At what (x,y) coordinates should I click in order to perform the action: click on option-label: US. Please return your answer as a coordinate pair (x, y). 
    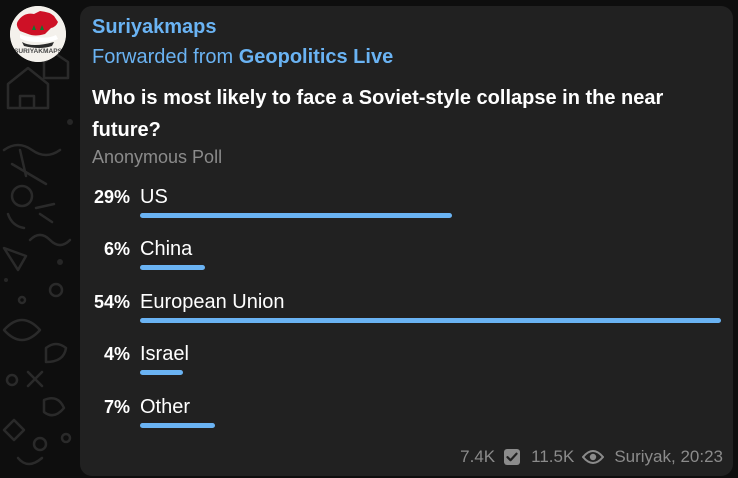
    Looking at the image, I should click on (154, 197).